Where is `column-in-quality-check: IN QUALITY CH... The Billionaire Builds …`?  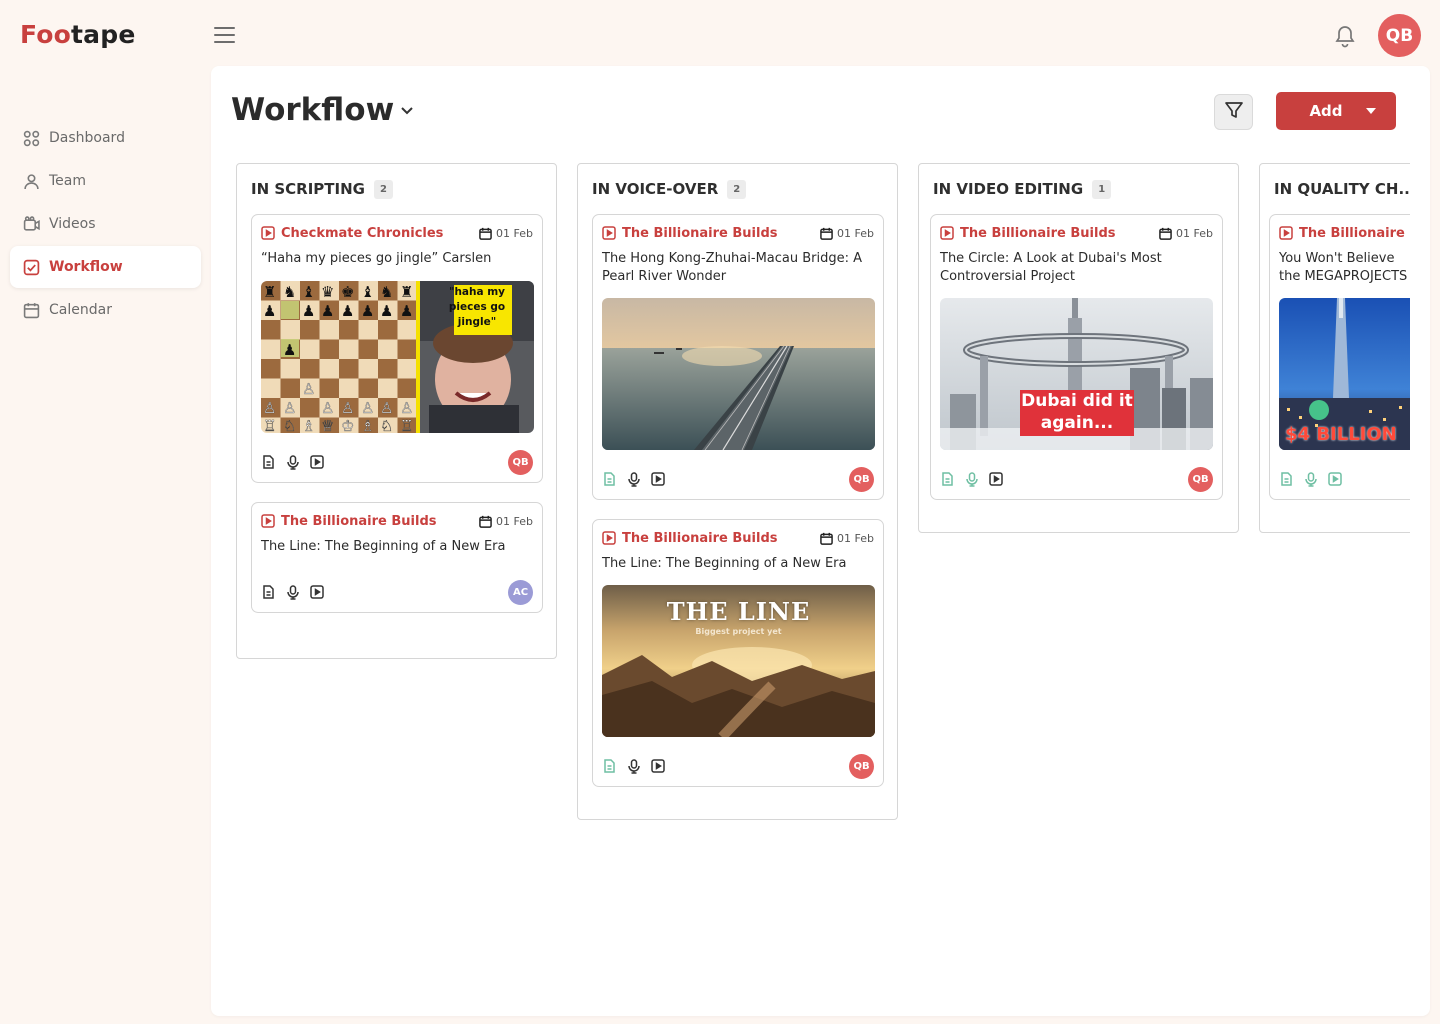
column-in-quality-check: IN QUALITY CH... The Billionaire Builds … is located at coordinates (1334, 348).